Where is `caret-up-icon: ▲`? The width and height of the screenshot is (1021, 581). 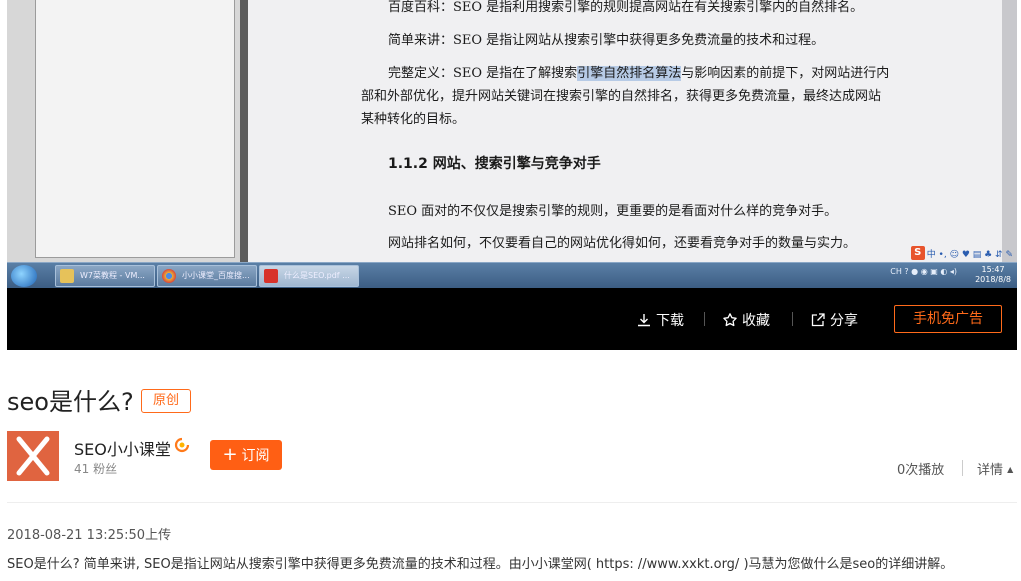 caret-up-icon: ▲ is located at coordinates (1010, 469).